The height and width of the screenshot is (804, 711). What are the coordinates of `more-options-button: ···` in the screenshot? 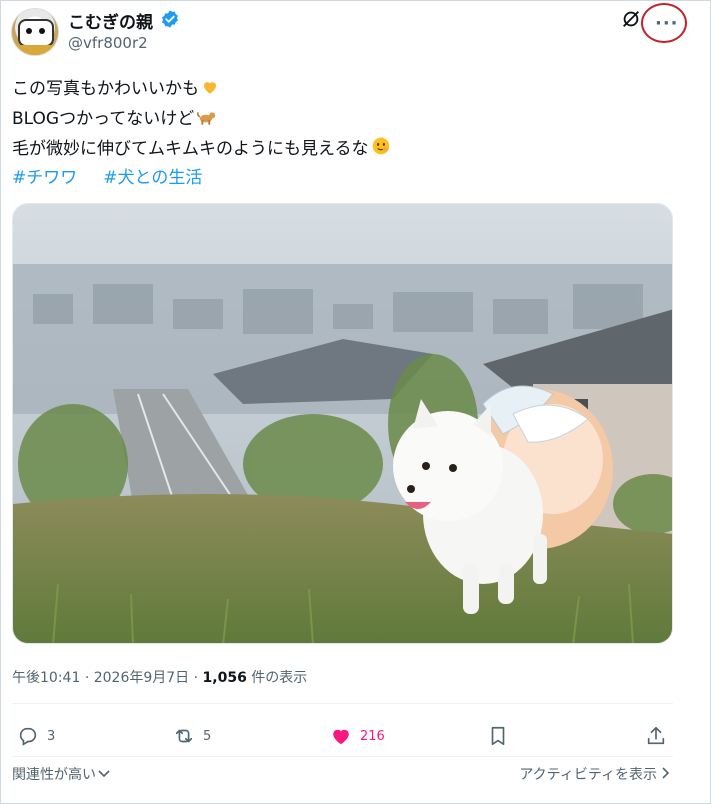 It's located at (664, 23).